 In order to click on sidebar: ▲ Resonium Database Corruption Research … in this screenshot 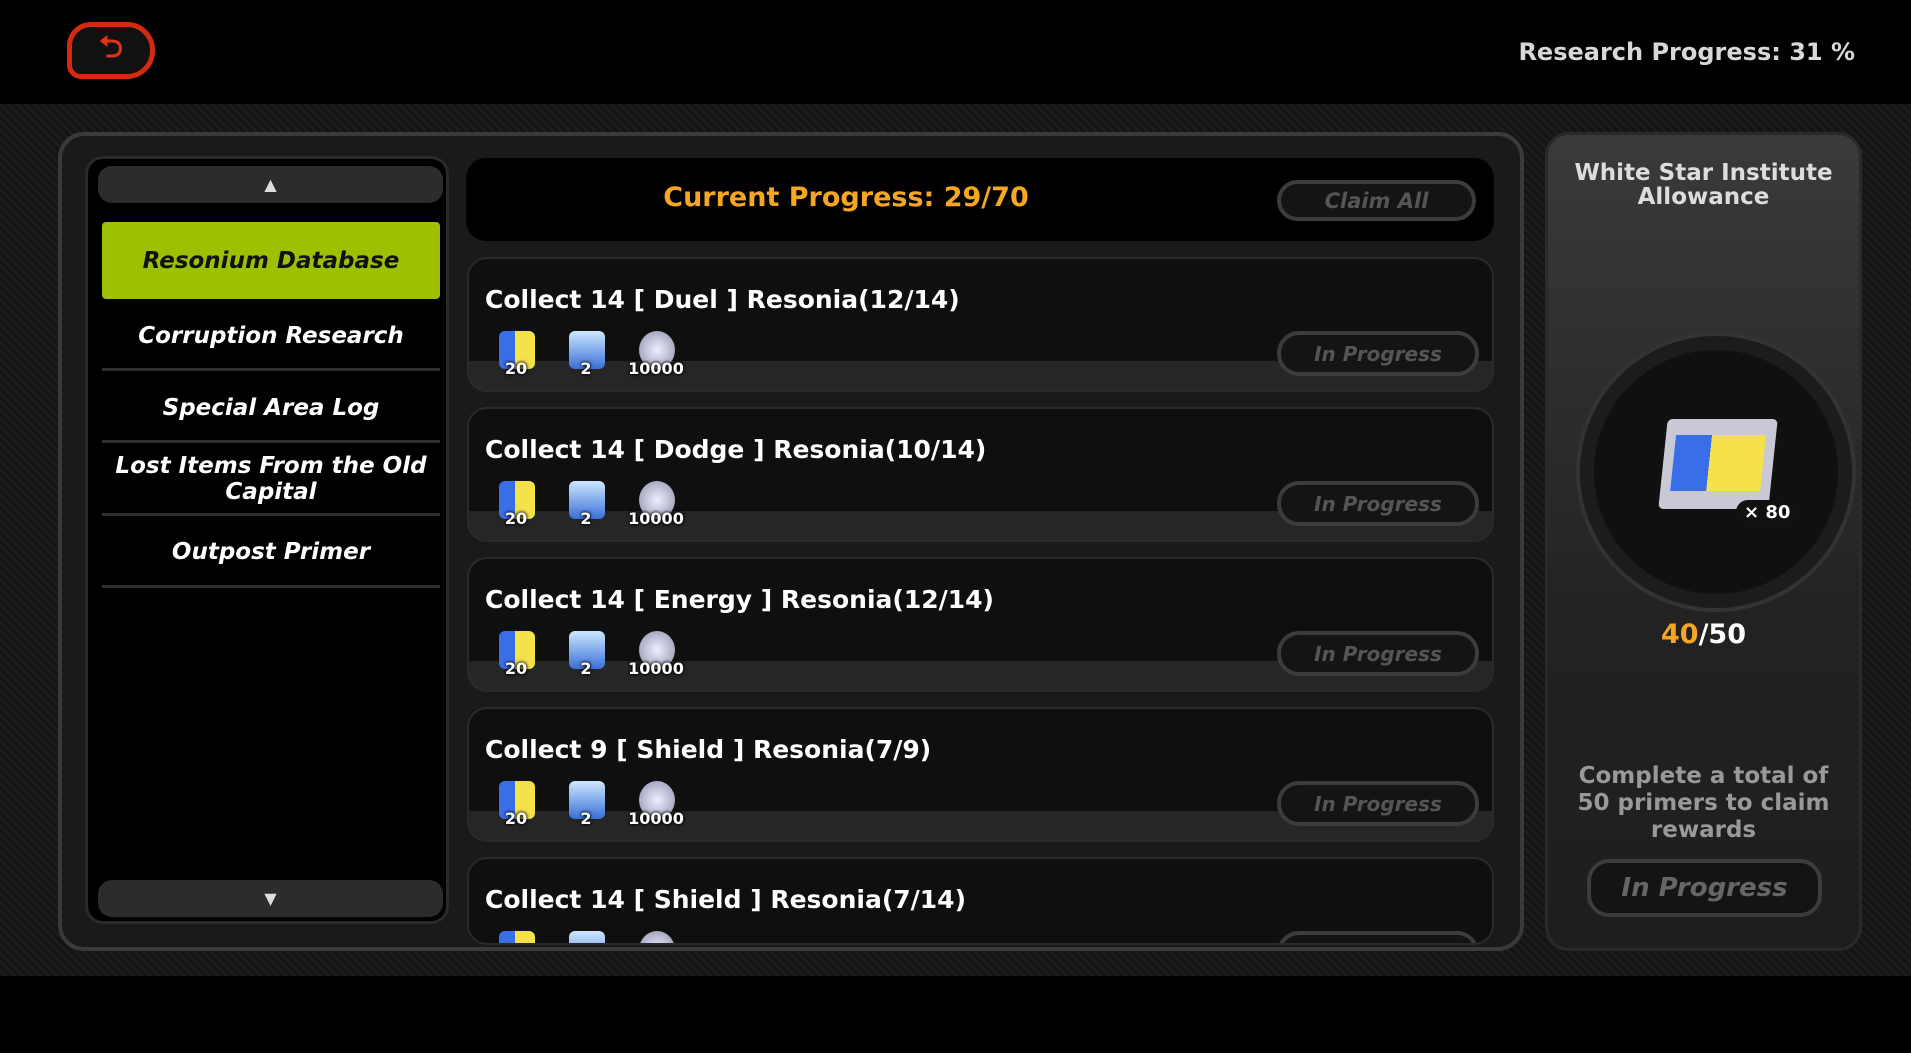, I will do `click(267, 540)`.